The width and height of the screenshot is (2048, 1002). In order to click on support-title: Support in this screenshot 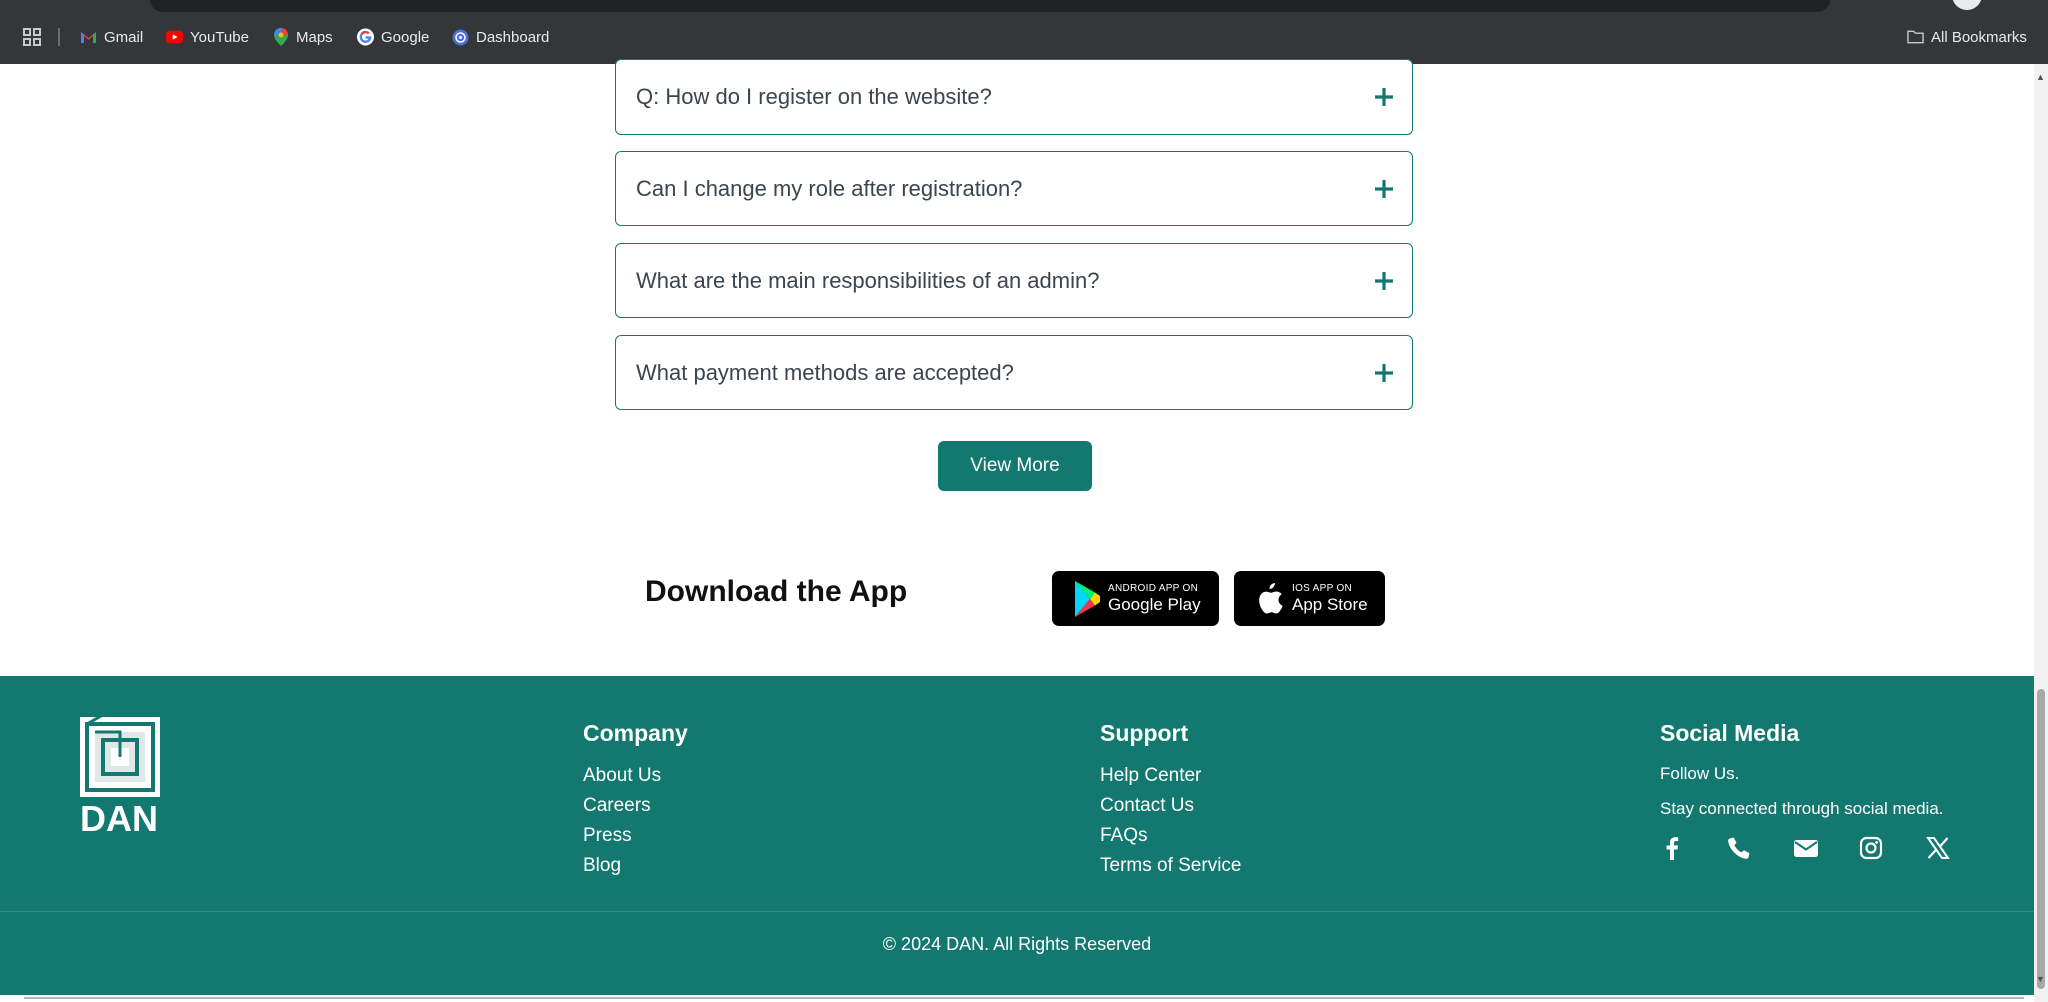, I will do `click(1144, 733)`.